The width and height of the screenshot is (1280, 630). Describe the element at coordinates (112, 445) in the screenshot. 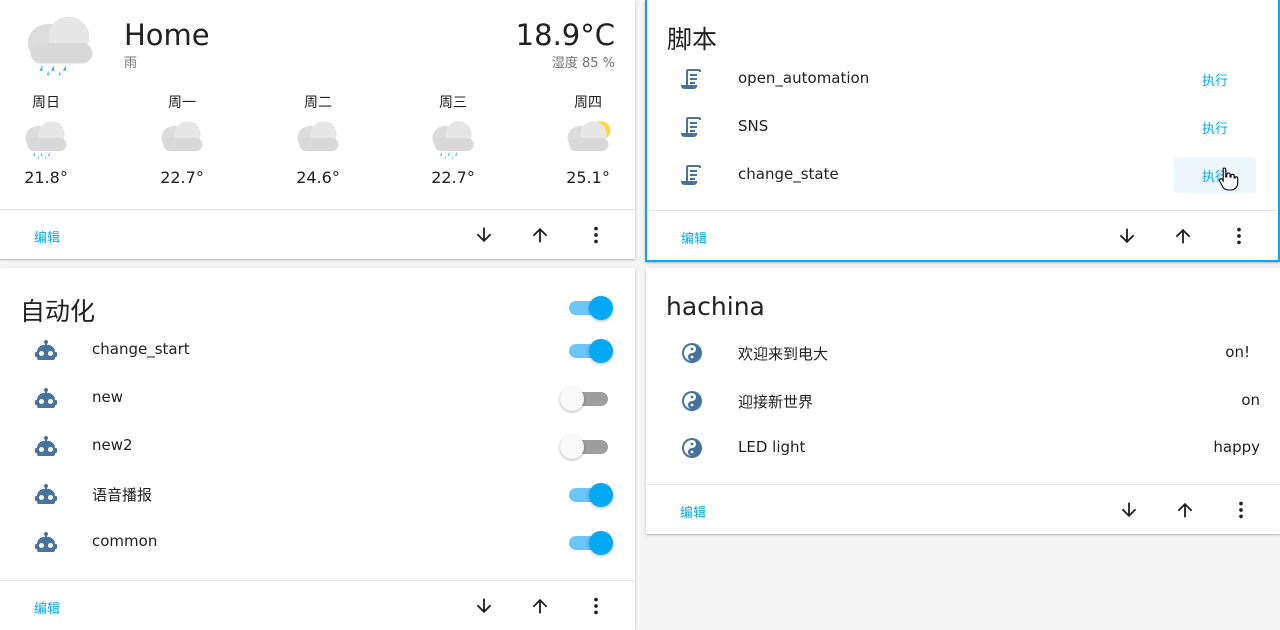

I see `automation-name: new2` at that location.